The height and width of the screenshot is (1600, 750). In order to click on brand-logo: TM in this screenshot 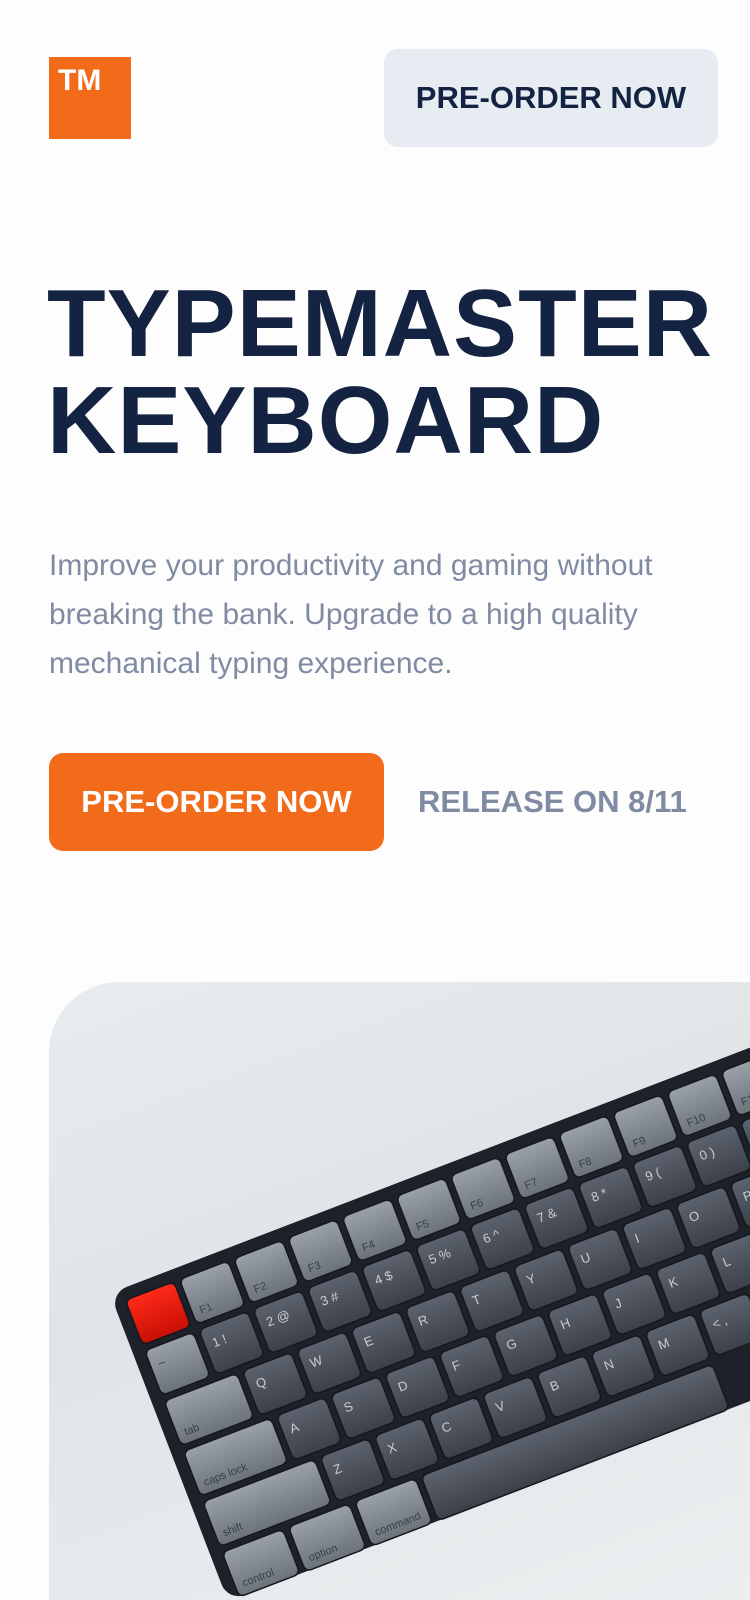, I will do `click(90, 98)`.